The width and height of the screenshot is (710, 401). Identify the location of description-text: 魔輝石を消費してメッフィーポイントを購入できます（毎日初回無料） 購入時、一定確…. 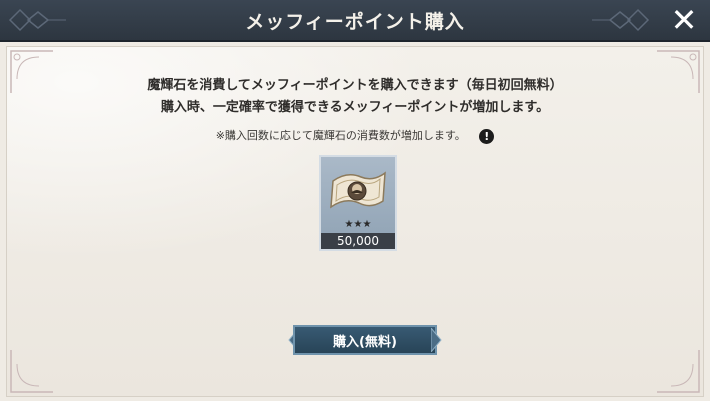
(355, 97).